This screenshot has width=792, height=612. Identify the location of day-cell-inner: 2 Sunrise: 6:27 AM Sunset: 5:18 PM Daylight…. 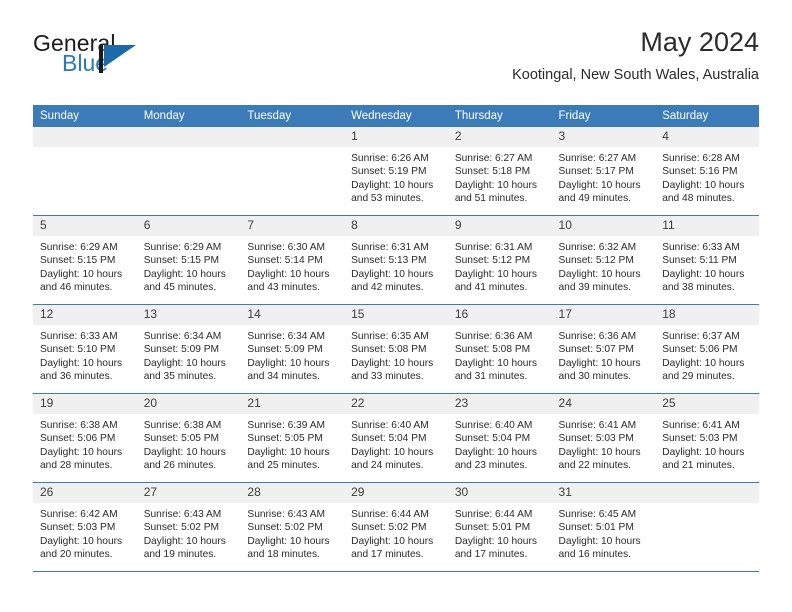
(499, 171).